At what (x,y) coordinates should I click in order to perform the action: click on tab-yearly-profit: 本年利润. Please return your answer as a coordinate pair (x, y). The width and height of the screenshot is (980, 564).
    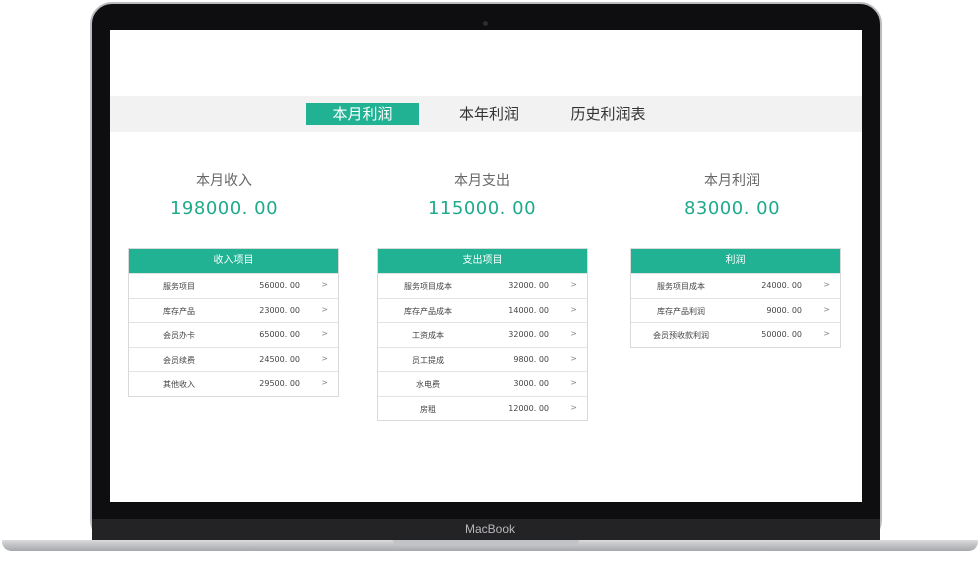
    Looking at the image, I should click on (489, 114).